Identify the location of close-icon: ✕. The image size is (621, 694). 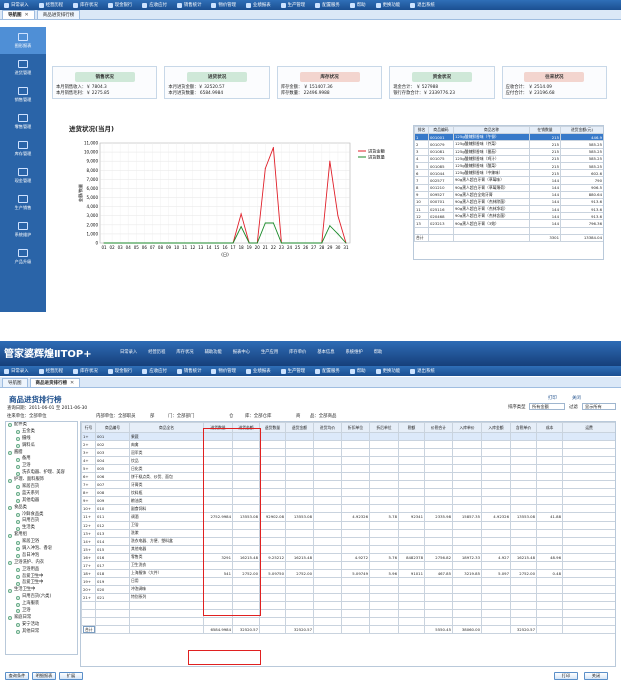
(72, 383).